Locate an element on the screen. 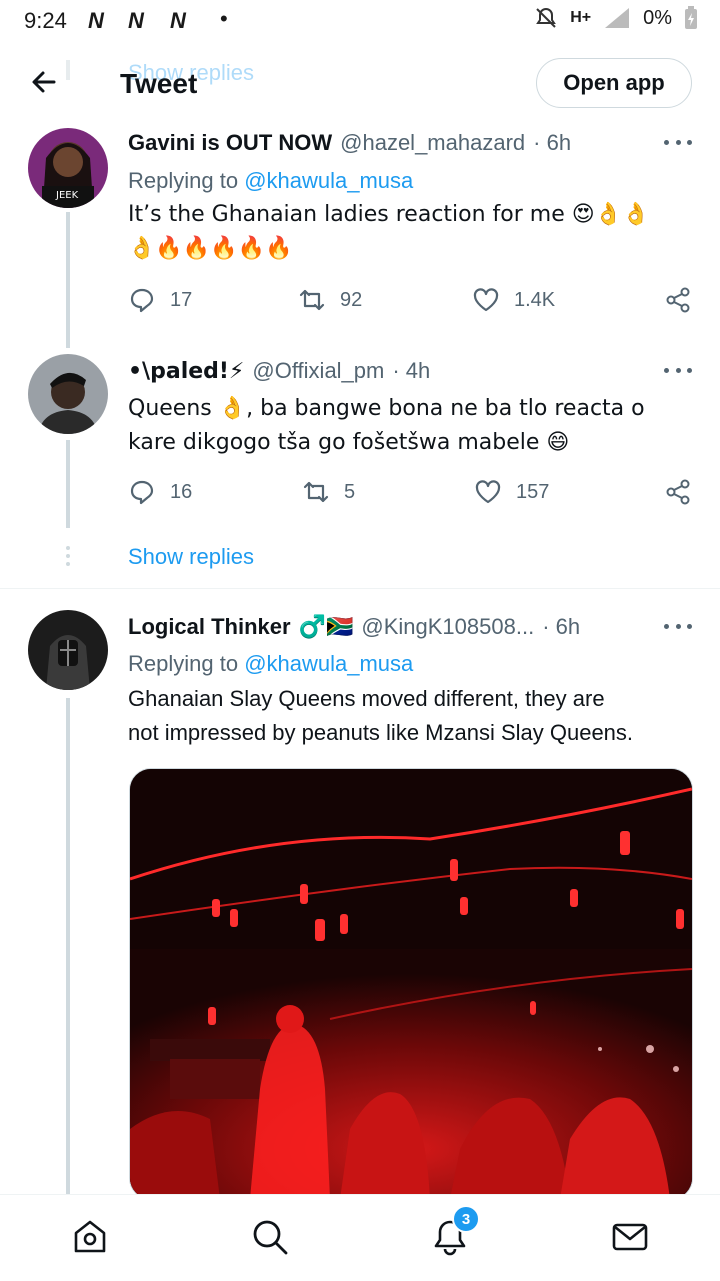  nav-messages is located at coordinates (630, 1237).